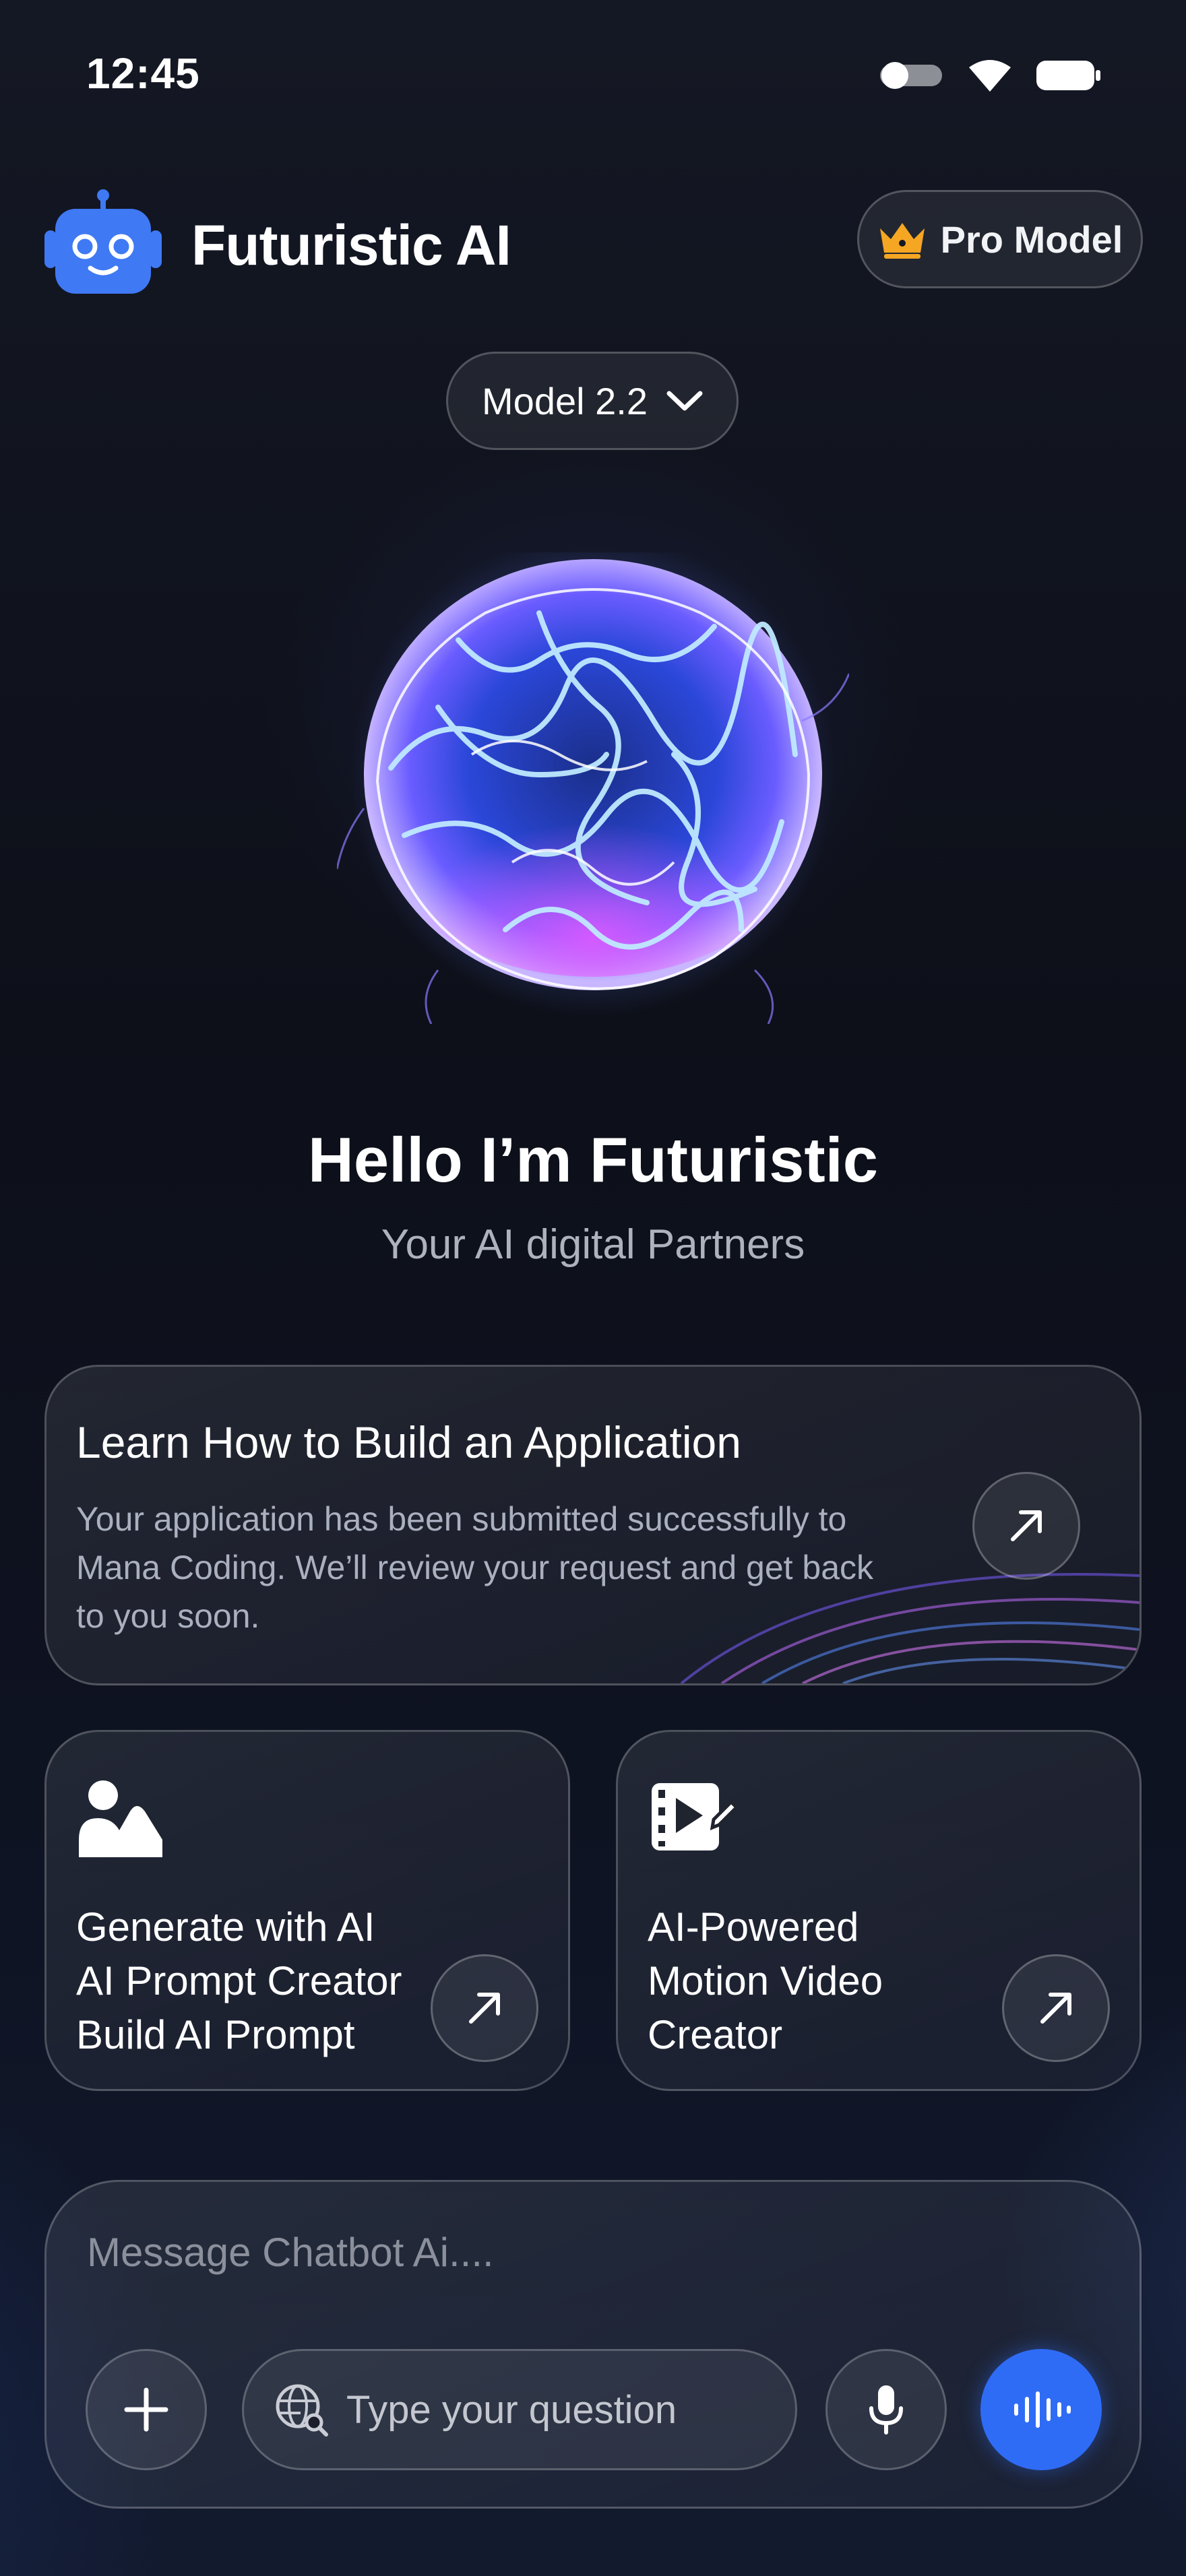 This screenshot has width=1186, height=2576. Describe the element at coordinates (143, 74) in the screenshot. I see `status-time: 12:45` at that location.